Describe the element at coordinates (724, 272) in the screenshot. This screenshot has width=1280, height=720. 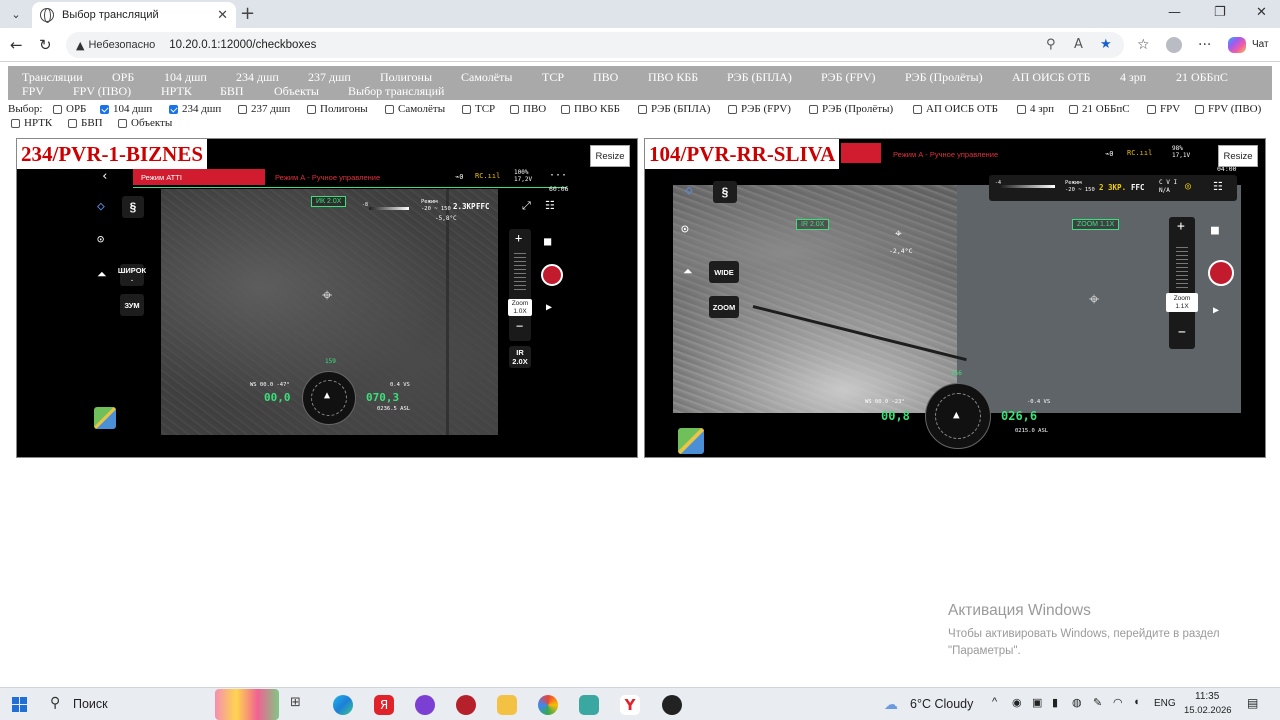
I see `wide-button: WIDE` at that location.